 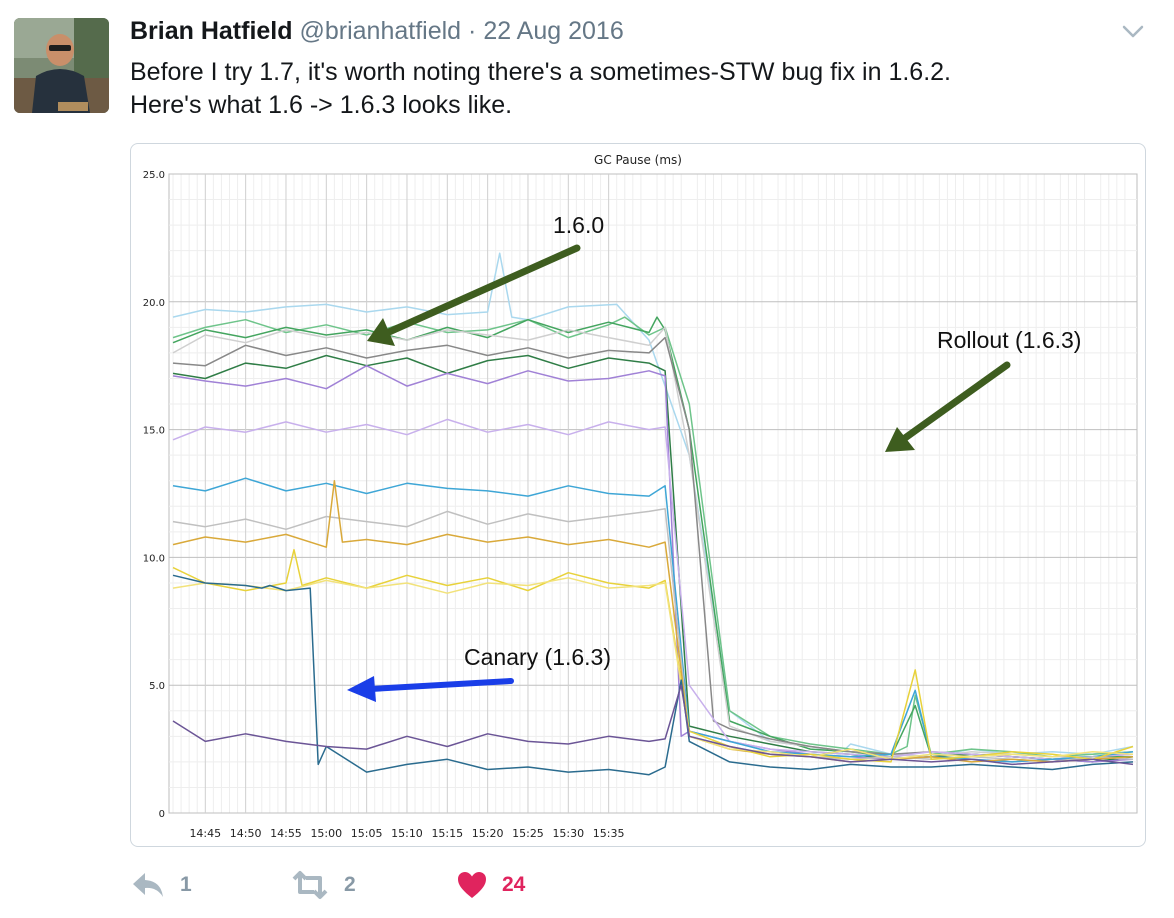 What do you see at coordinates (490, 885) in the screenshot?
I see `like-button: 24` at bounding box center [490, 885].